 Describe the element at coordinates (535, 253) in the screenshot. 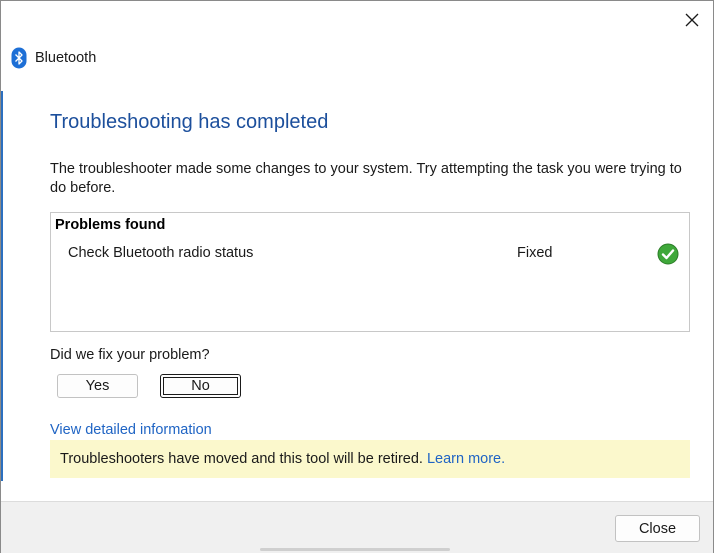

I see `problem-status: Fixed` at that location.